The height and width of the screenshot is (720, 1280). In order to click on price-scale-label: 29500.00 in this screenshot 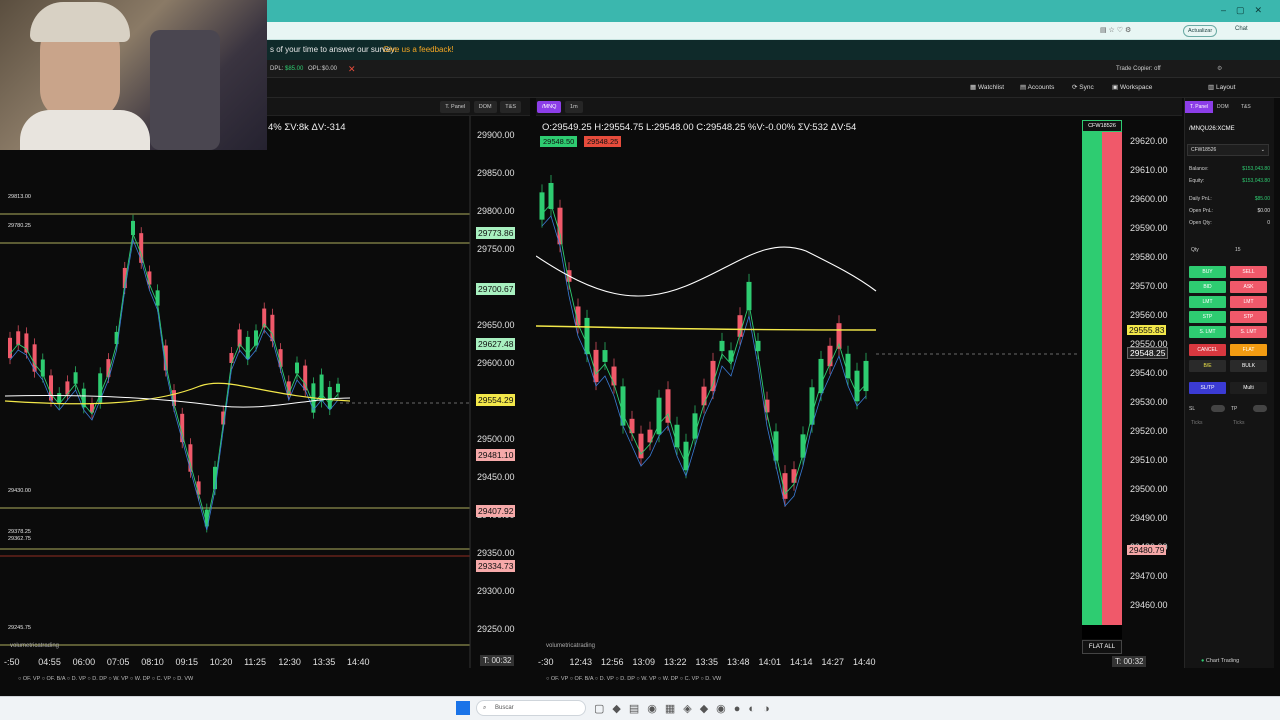, I will do `click(1149, 489)`.